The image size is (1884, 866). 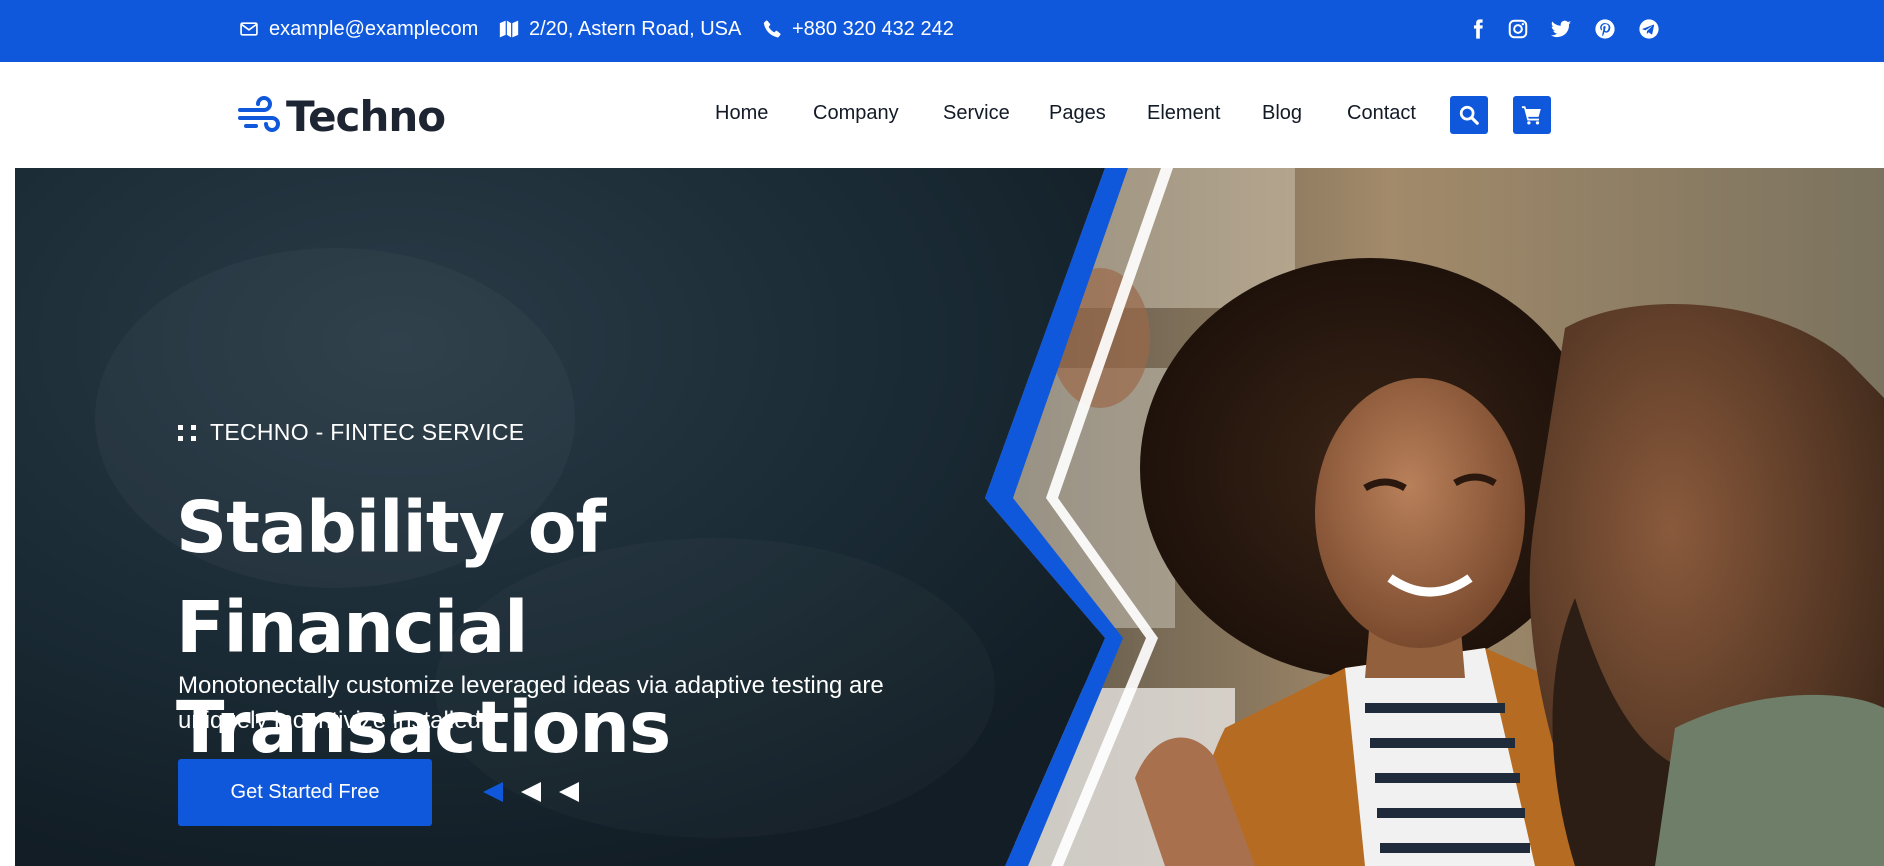 What do you see at coordinates (1478, 29) in the screenshot?
I see `facebook-icon` at bounding box center [1478, 29].